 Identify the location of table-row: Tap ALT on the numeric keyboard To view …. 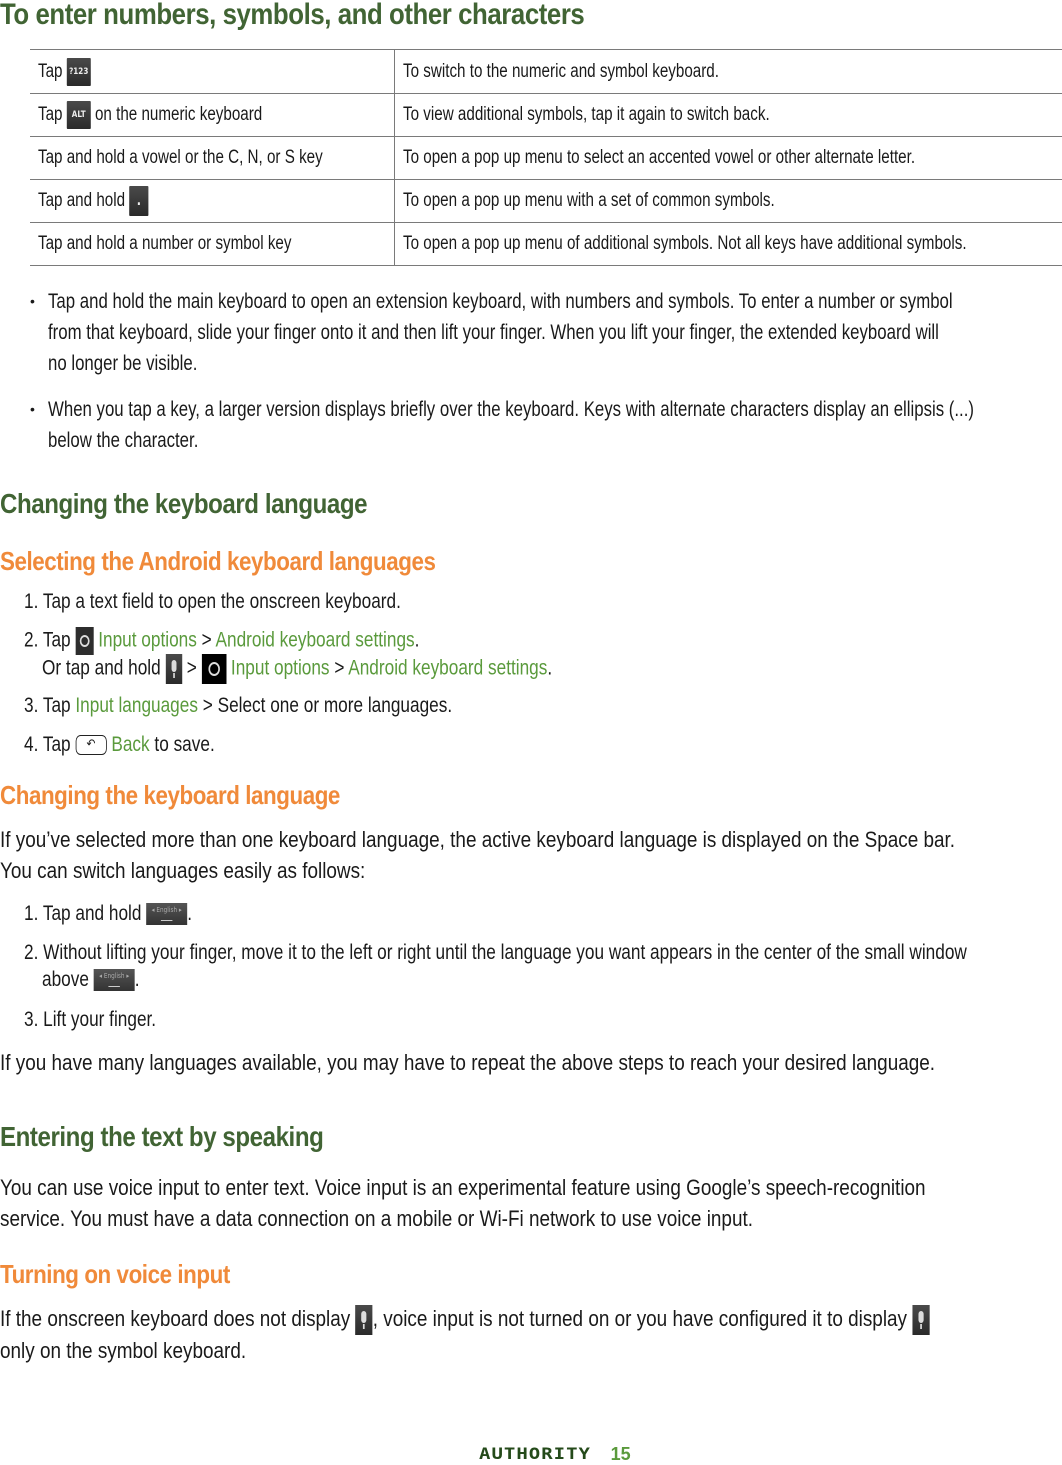
(546, 115).